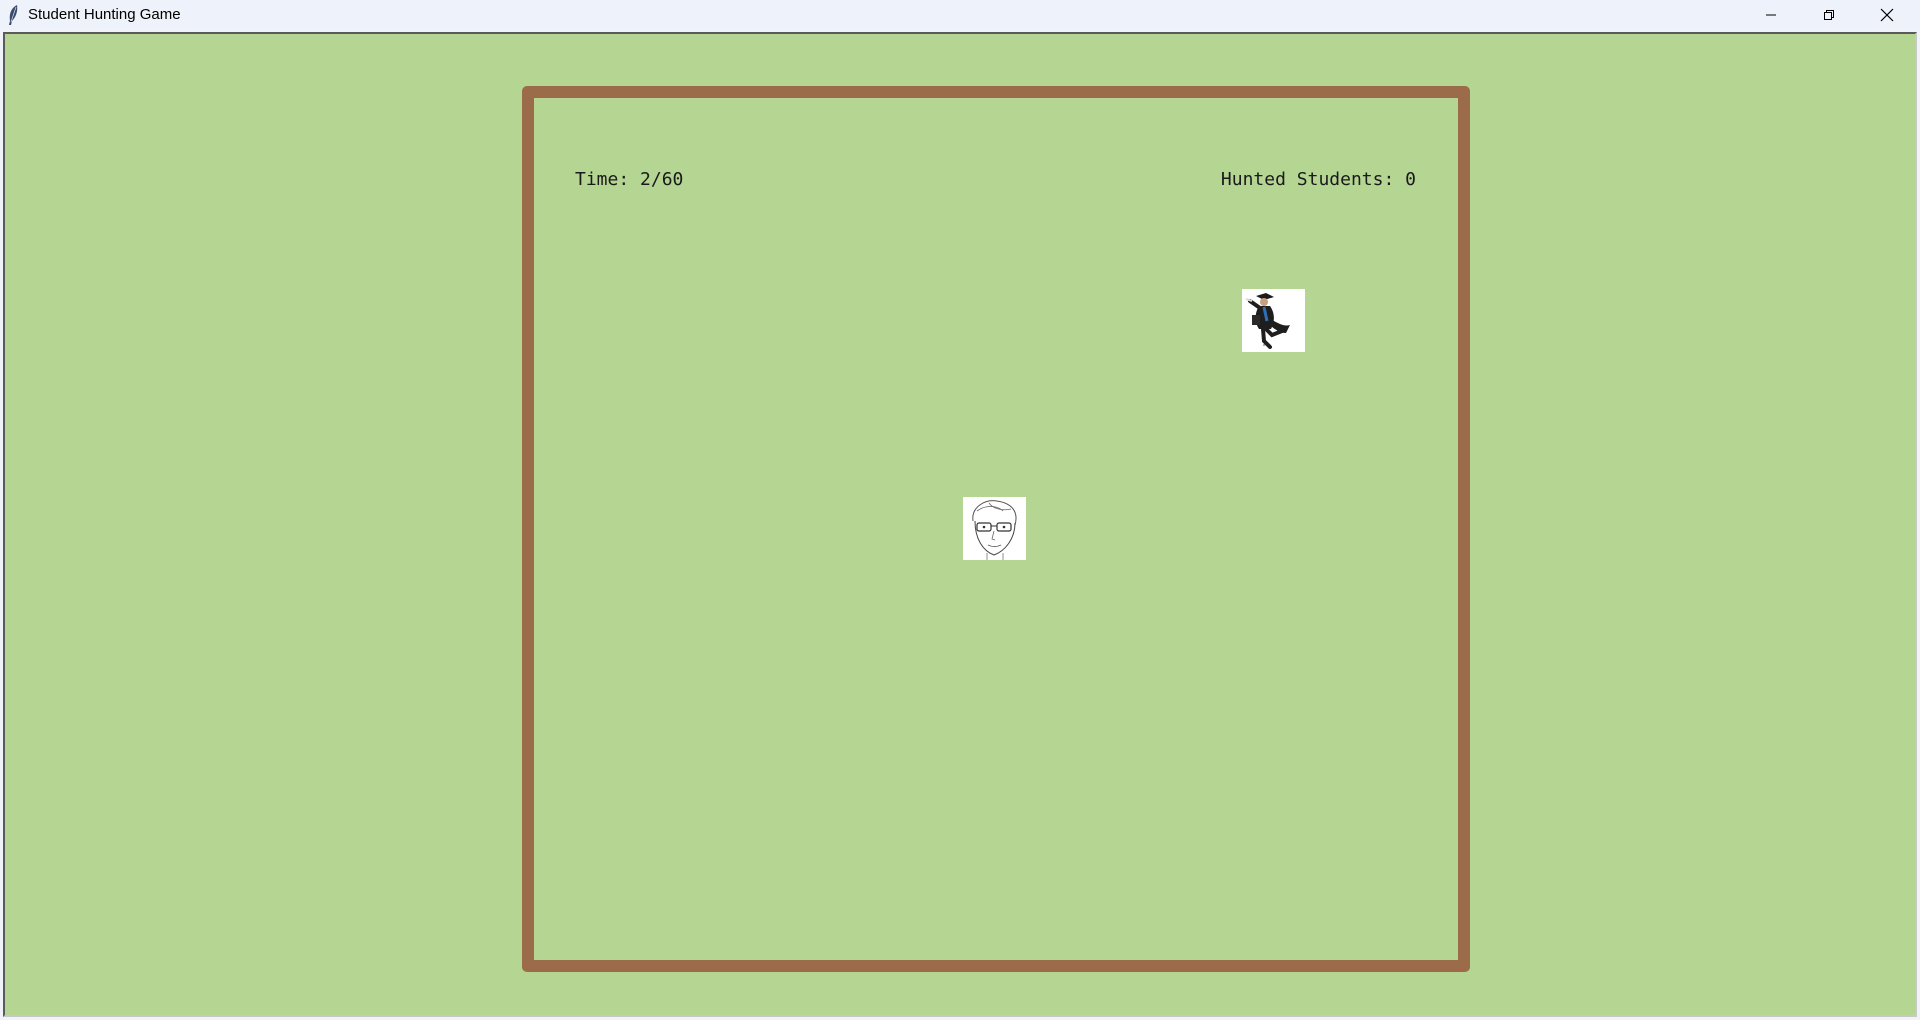  I want to click on student-sprite, so click(1273, 320).